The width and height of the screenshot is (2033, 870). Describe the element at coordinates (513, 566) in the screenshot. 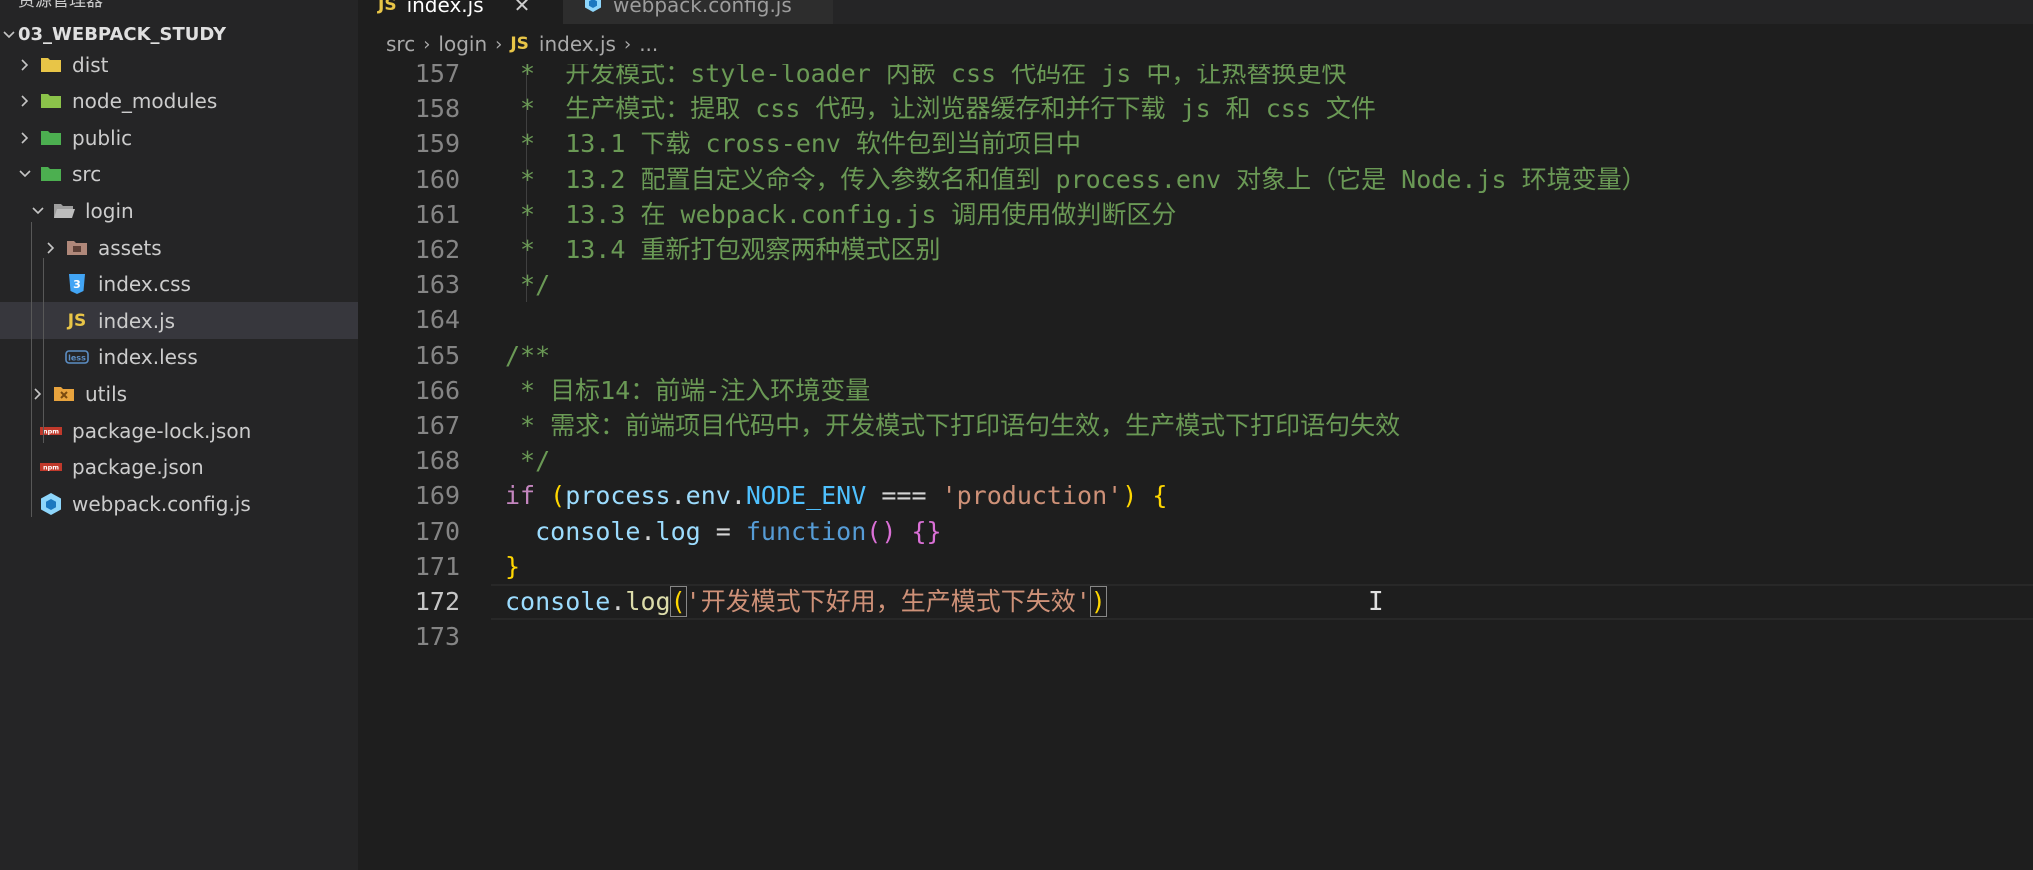

I see `code-token: }` at that location.